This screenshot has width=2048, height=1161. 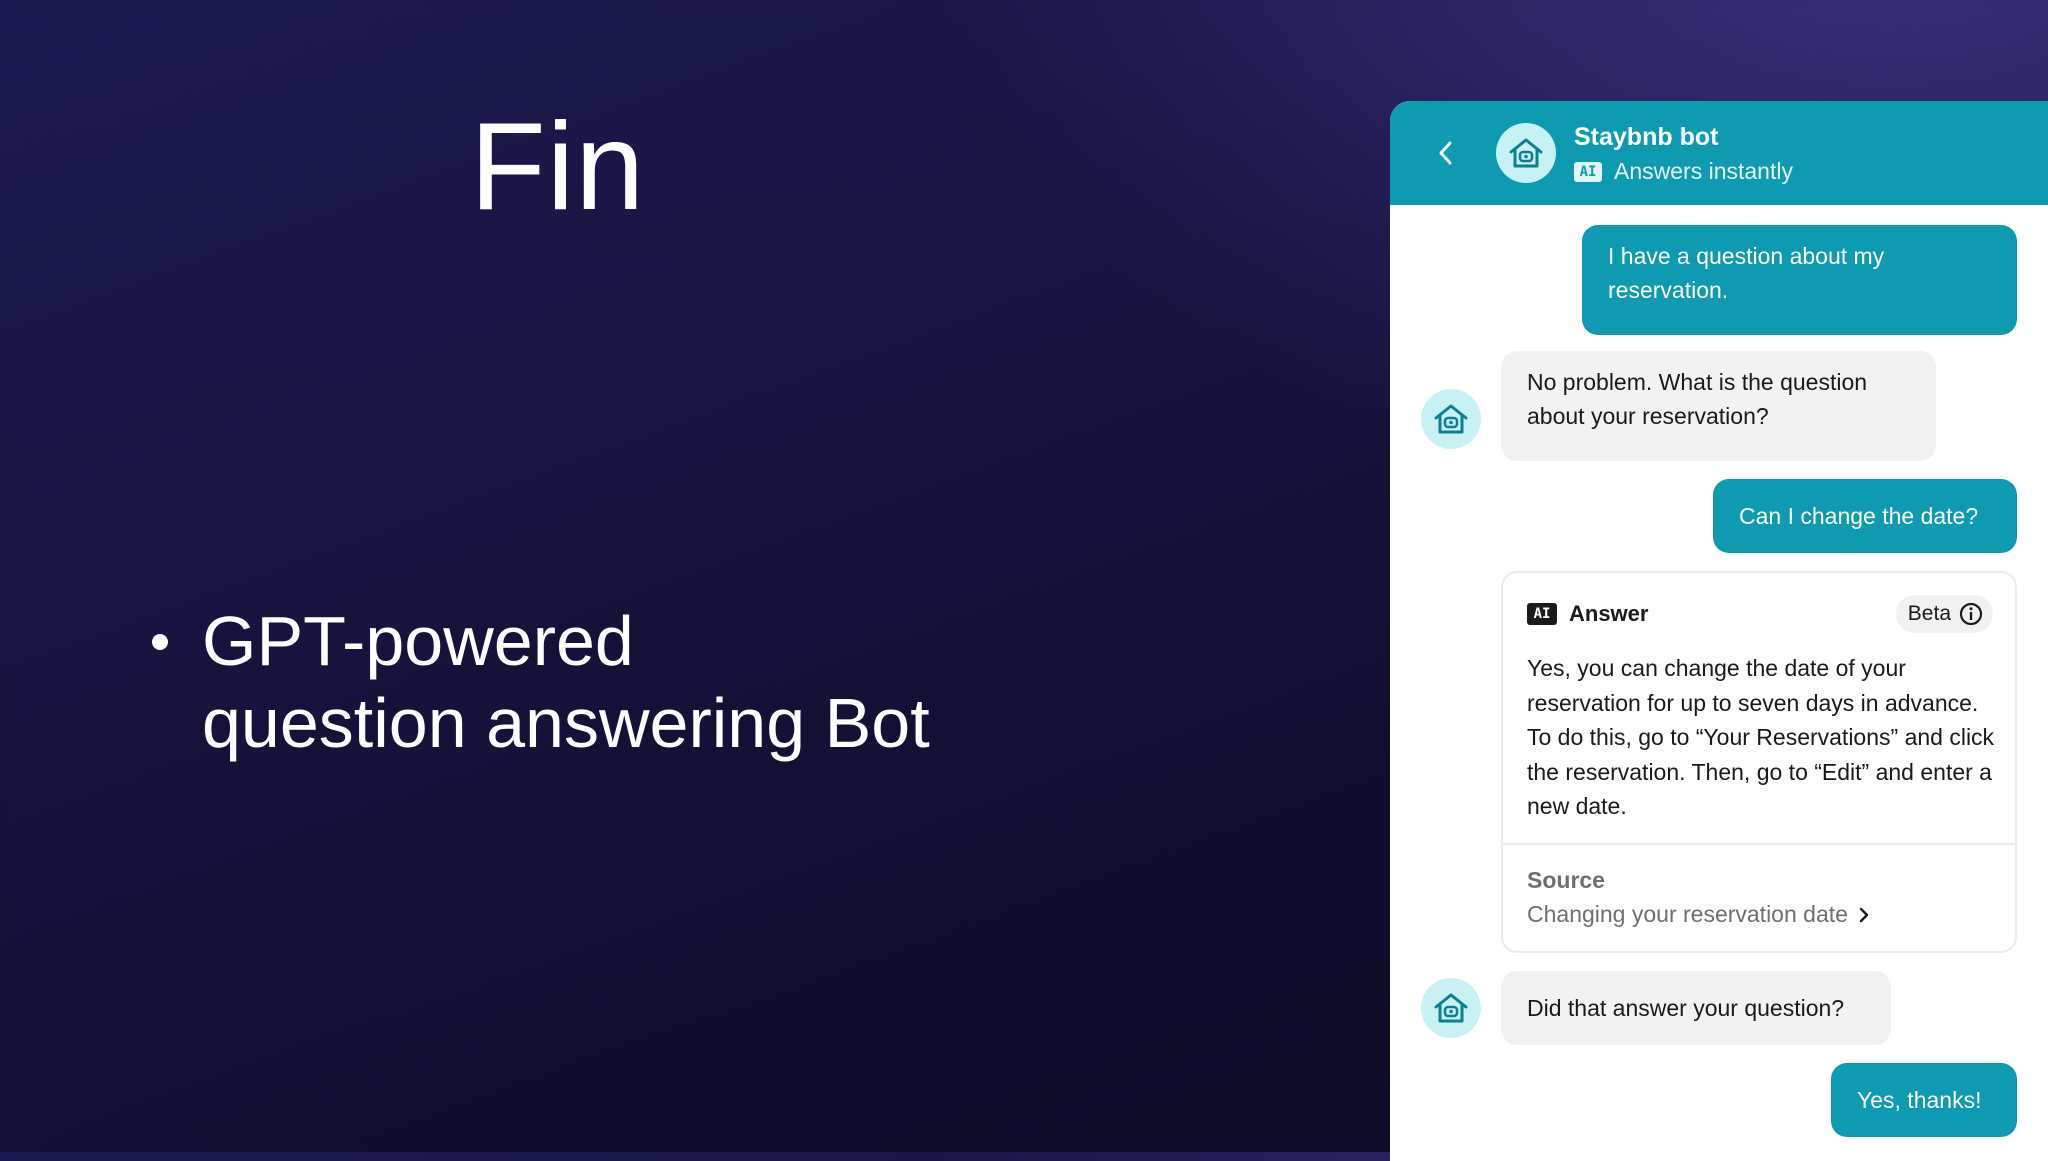 I want to click on source-label: Source, so click(x=1566, y=880).